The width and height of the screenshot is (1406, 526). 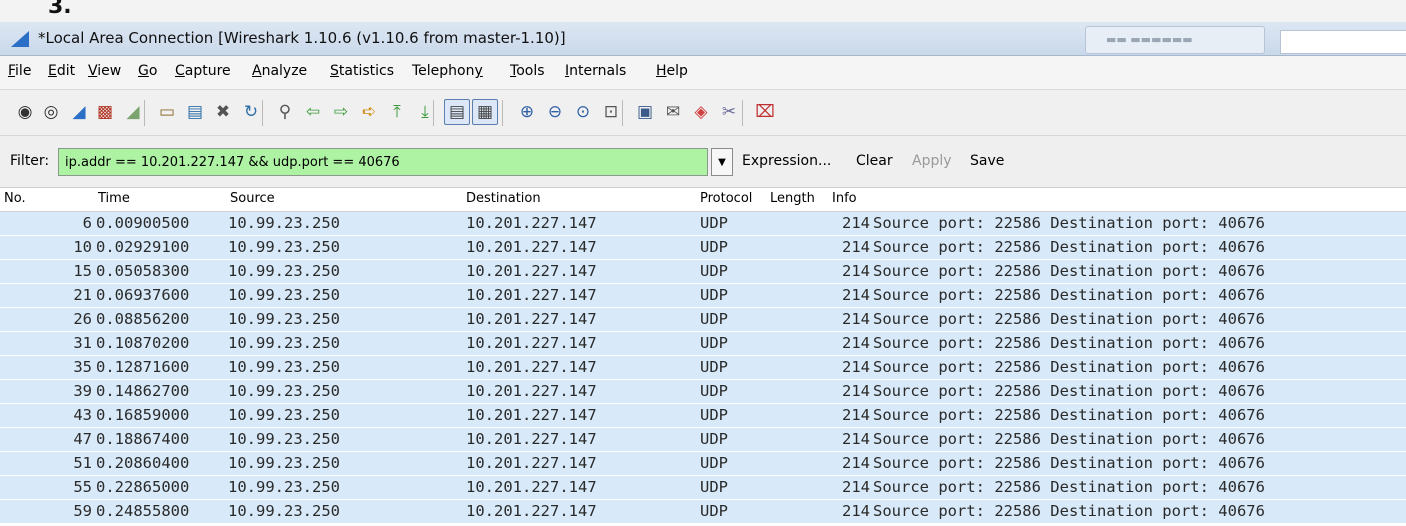 I want to click on restart-capture-icon: ◢, so click(x=133, y=112).